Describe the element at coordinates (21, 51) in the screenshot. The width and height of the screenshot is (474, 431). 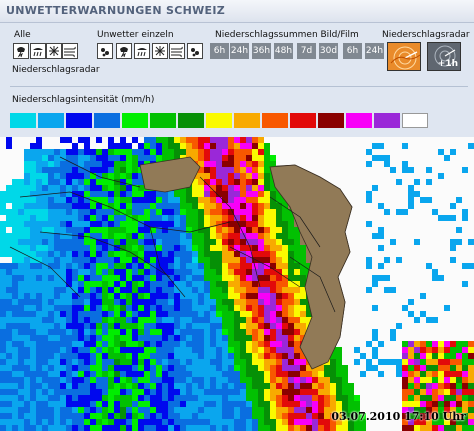
I see `thunderstorm-icon` at that location.